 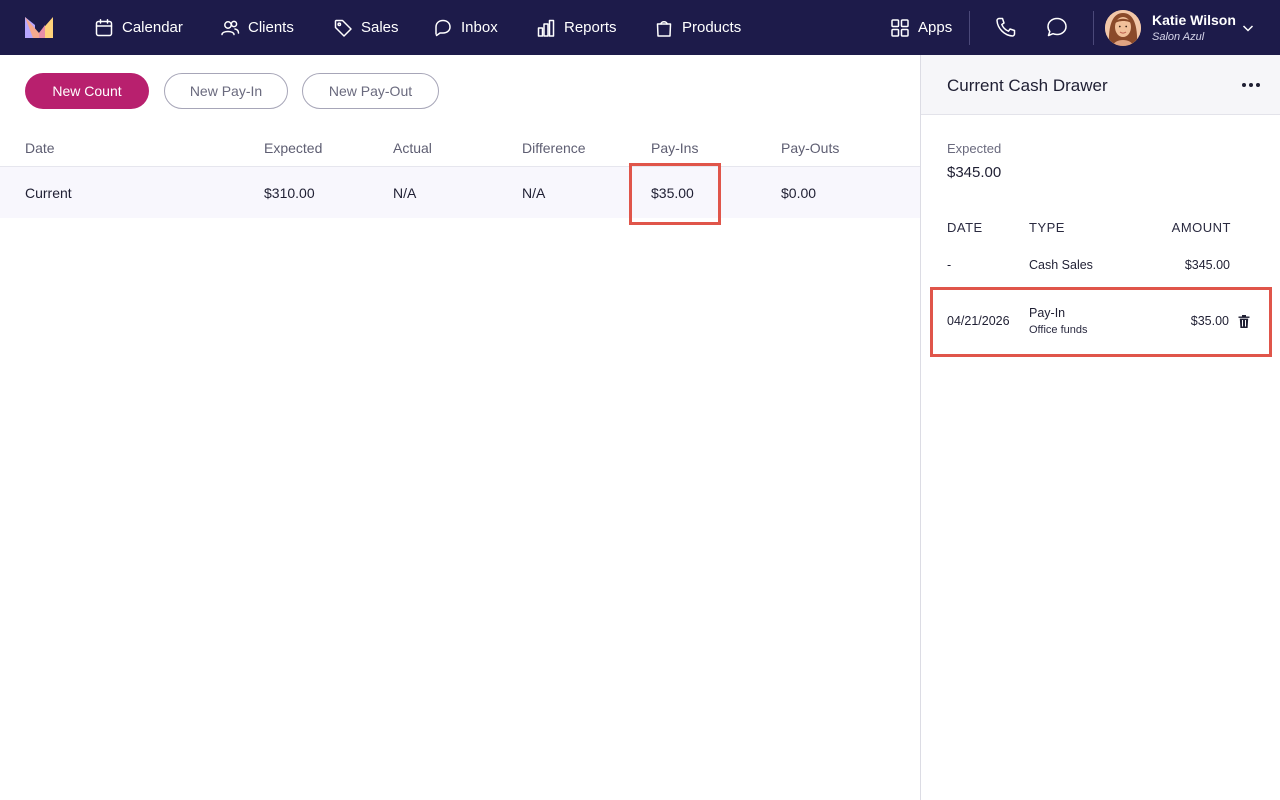 I want to click on highlight-box-pay-in-entry, so click(x=1101, y=322).